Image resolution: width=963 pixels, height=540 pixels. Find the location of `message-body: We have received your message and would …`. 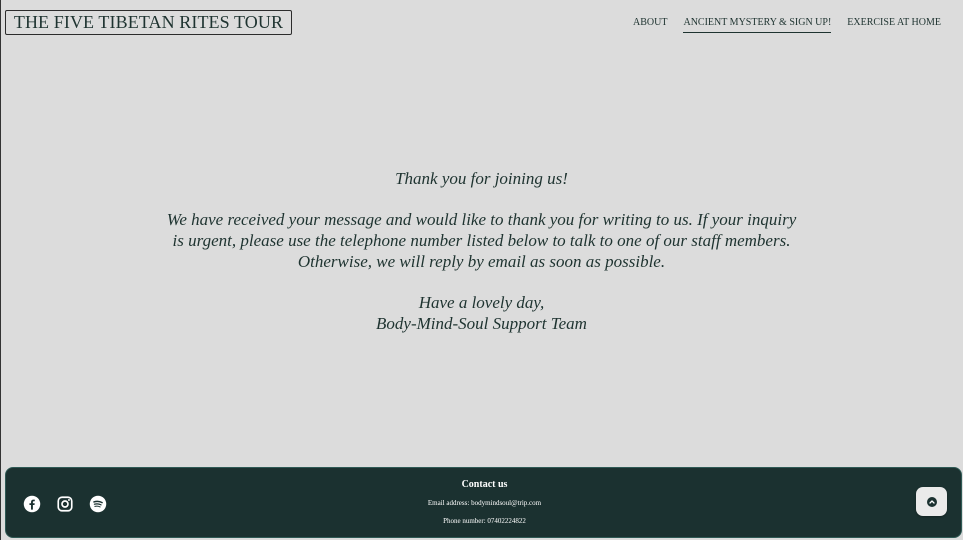

message-body: We have received your message and would … is located at coordinates (481, 240).